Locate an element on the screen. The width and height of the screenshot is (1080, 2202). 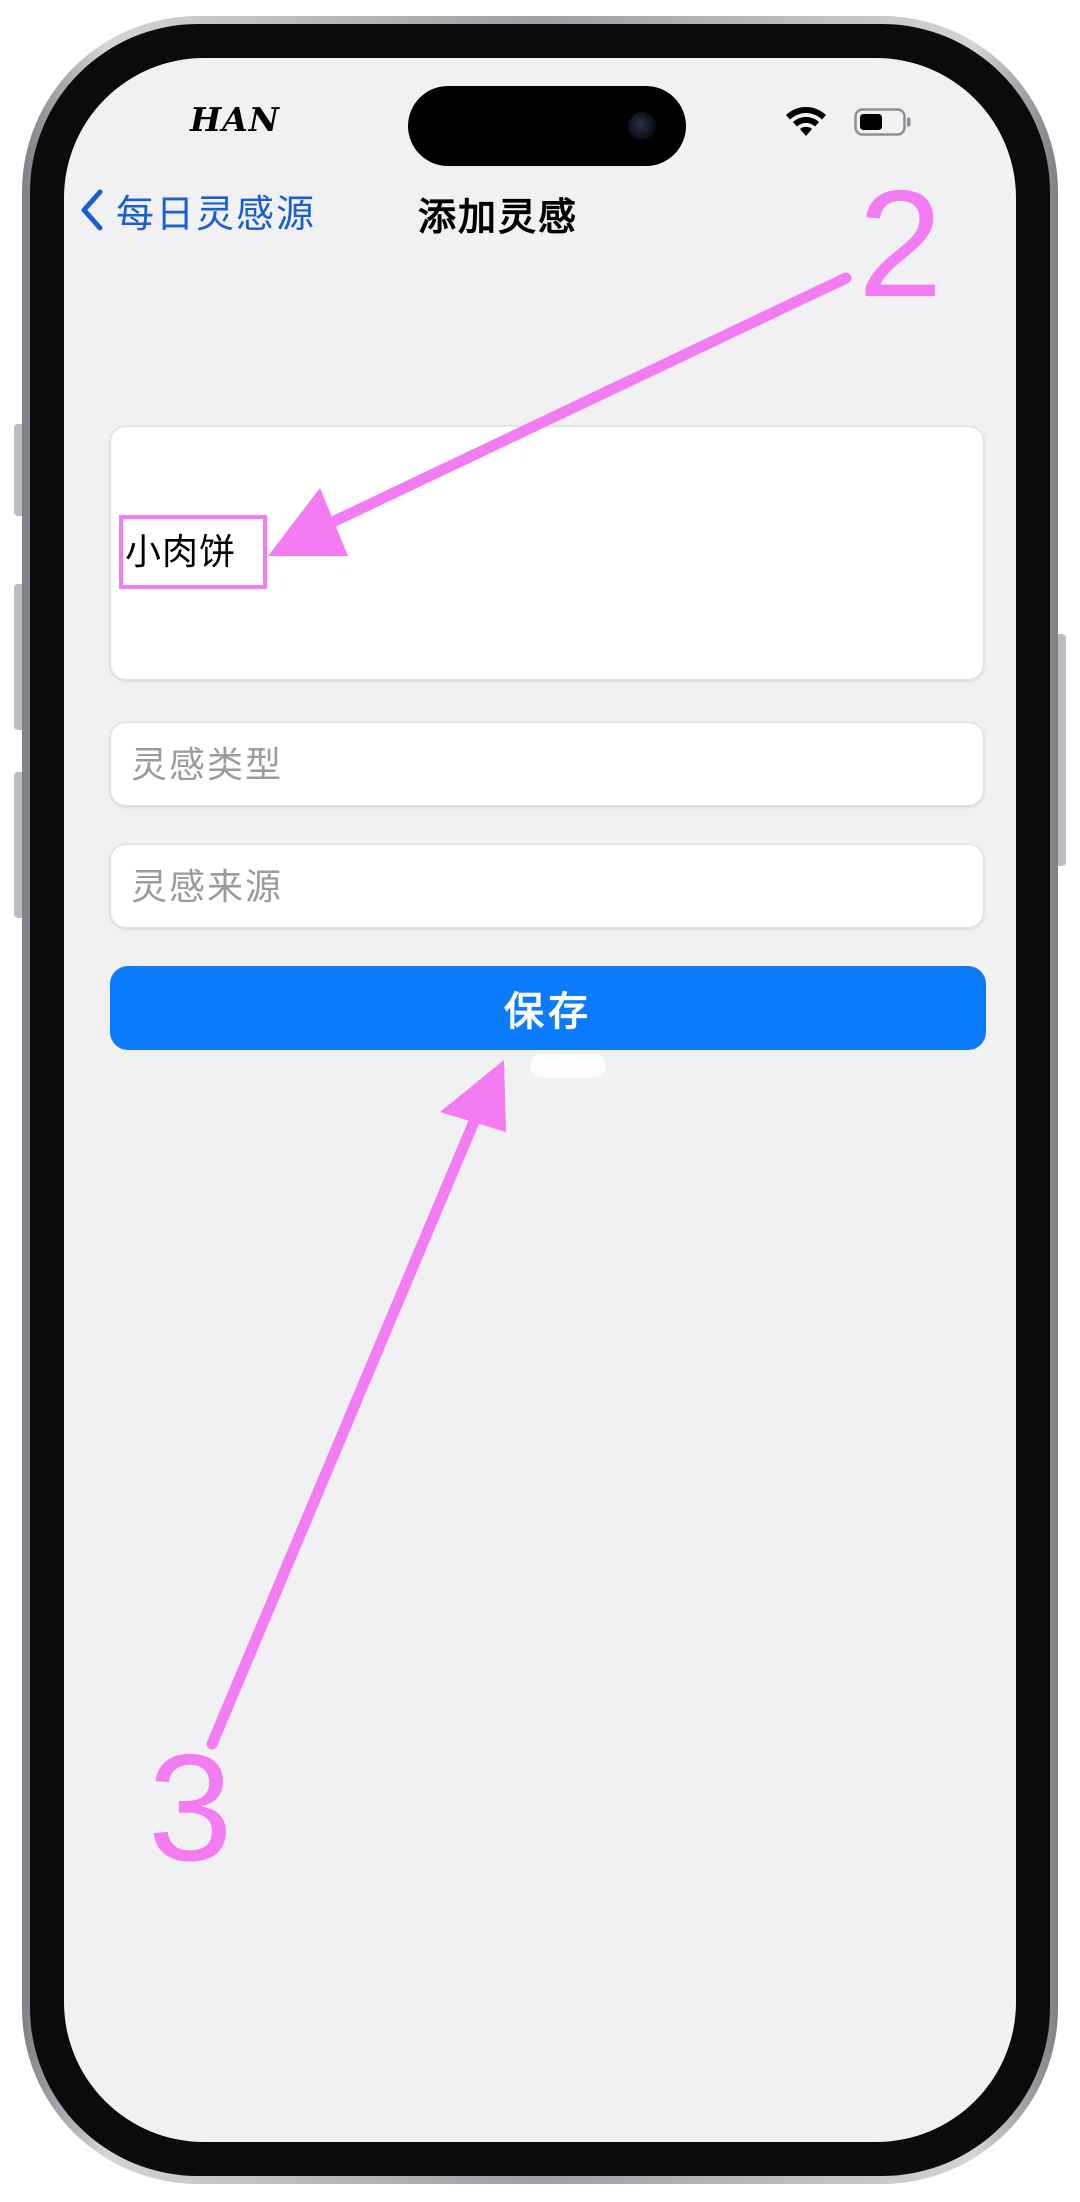
content-value: 小肉饼 is located at coordinates (181, 552).